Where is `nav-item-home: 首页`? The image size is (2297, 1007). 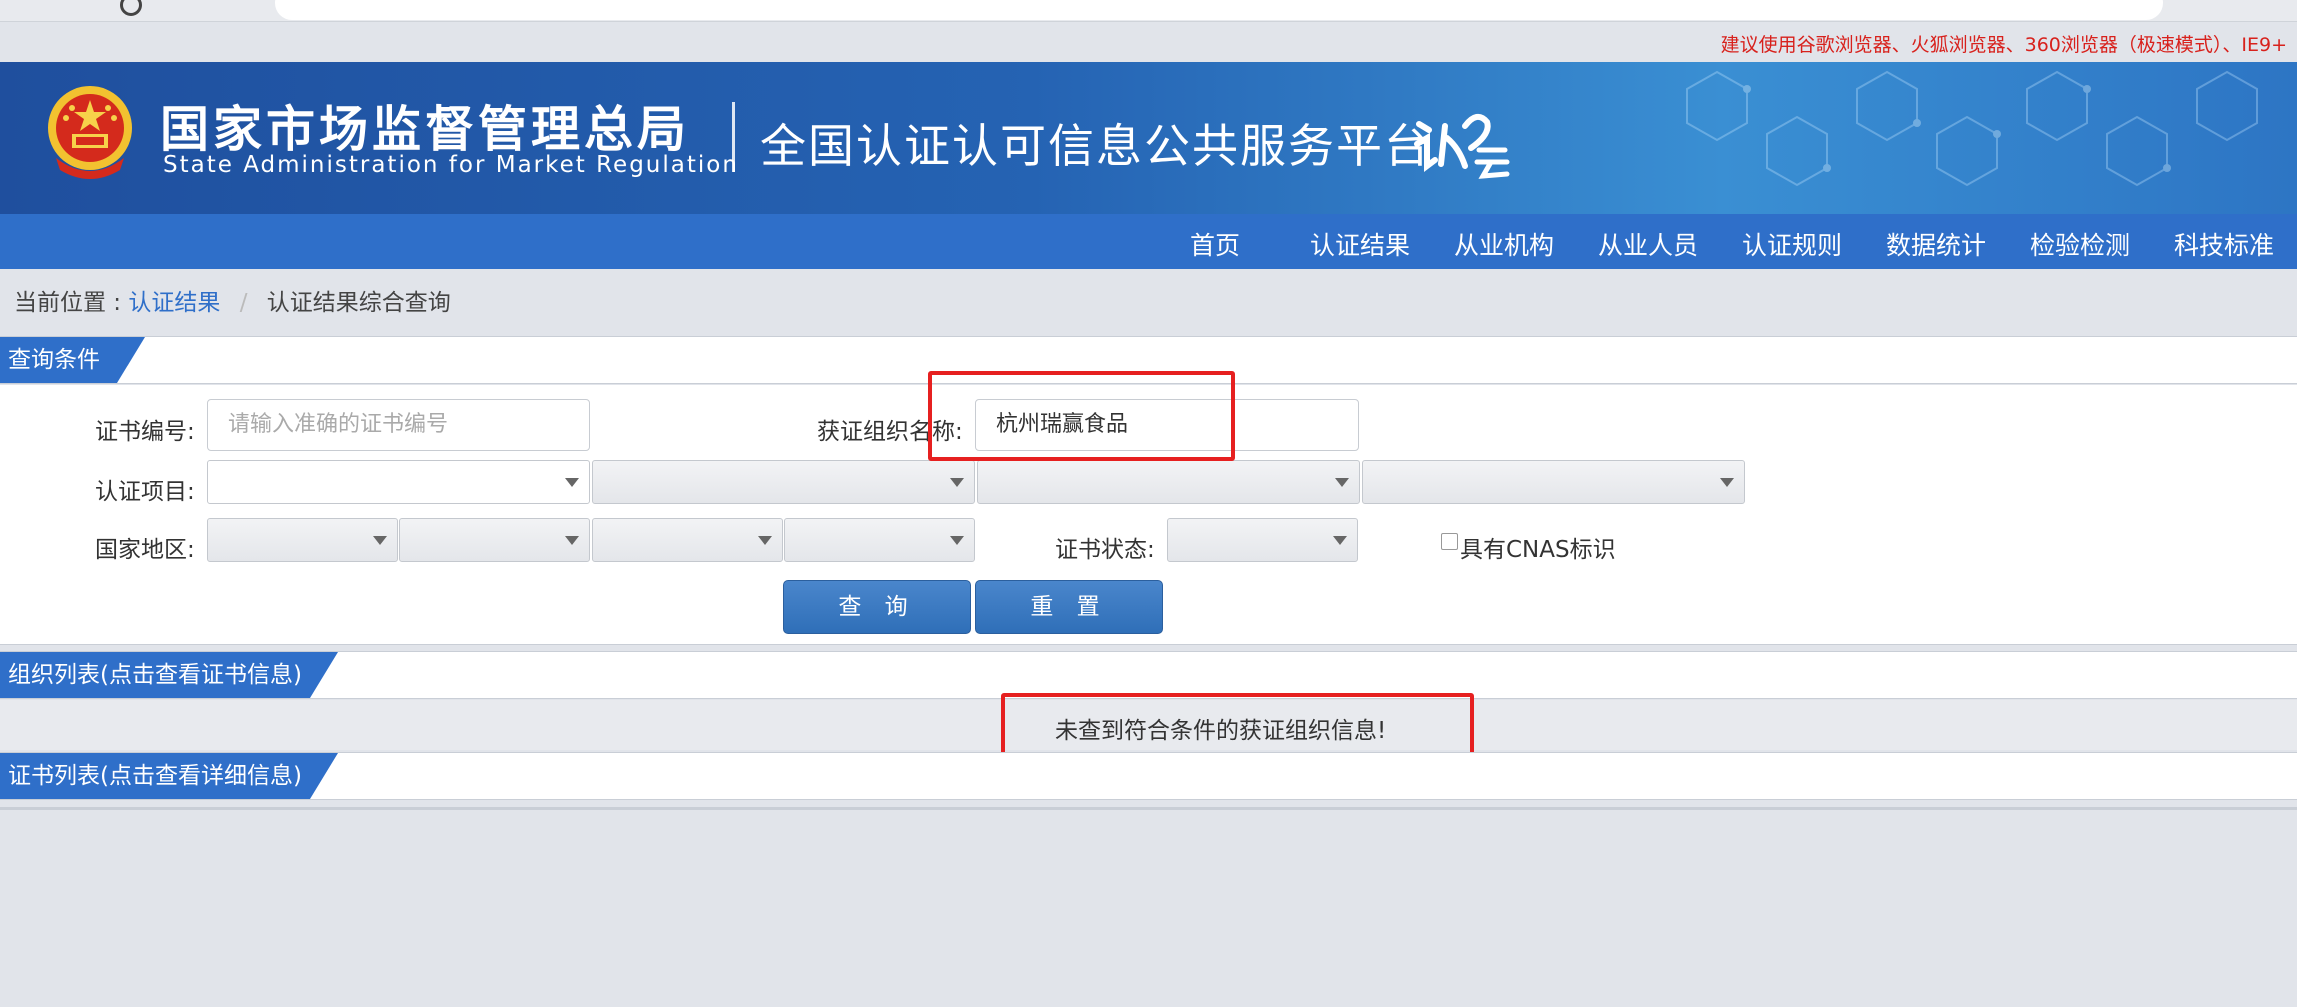
nav-item-home: 首页 is located at coordinates (1215, 244).